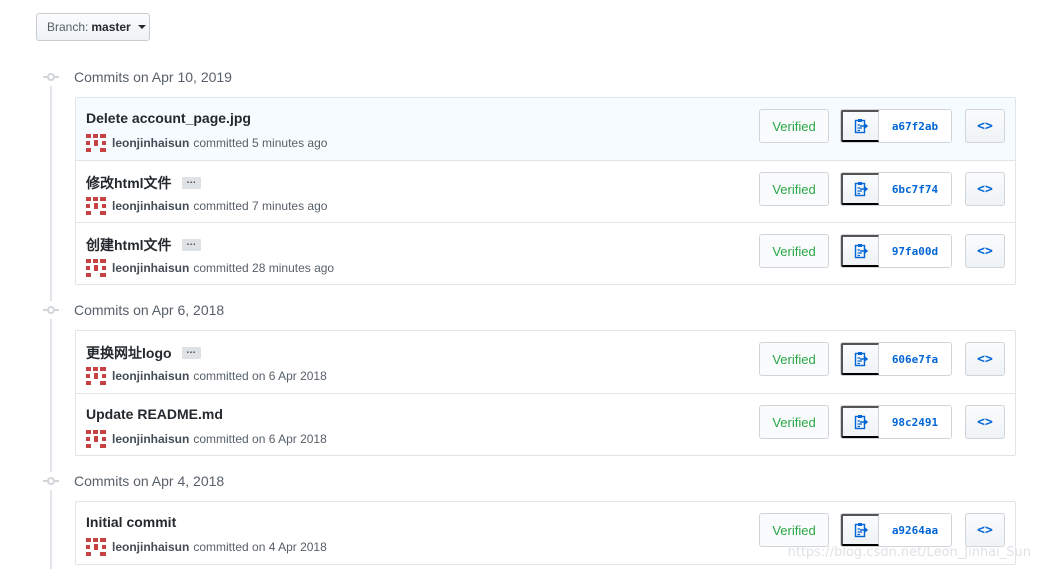 The width and height of the screenshot is (1039, 569). Describe the element at coordinates (915, 530) in the screenshot. I see `commit-sha-link: a9264aa` at that location.